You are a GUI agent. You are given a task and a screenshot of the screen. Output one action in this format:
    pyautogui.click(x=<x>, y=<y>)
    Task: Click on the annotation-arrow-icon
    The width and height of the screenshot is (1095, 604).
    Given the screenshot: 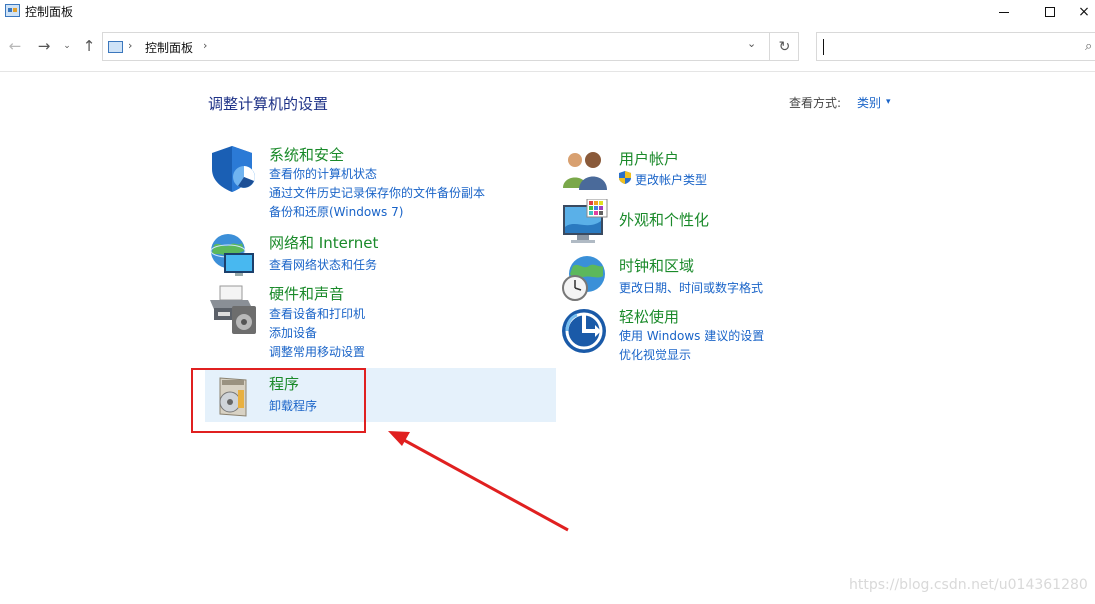 What is the action you would take?
    pyautogui.click(x=478, y=481)
    